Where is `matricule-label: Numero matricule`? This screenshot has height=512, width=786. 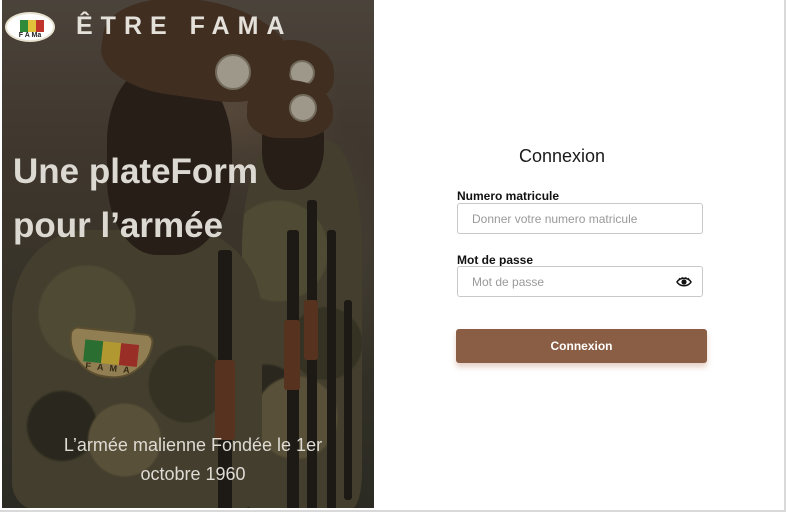 matricule-label: Numero matricule is located at coordinates (508, 196).